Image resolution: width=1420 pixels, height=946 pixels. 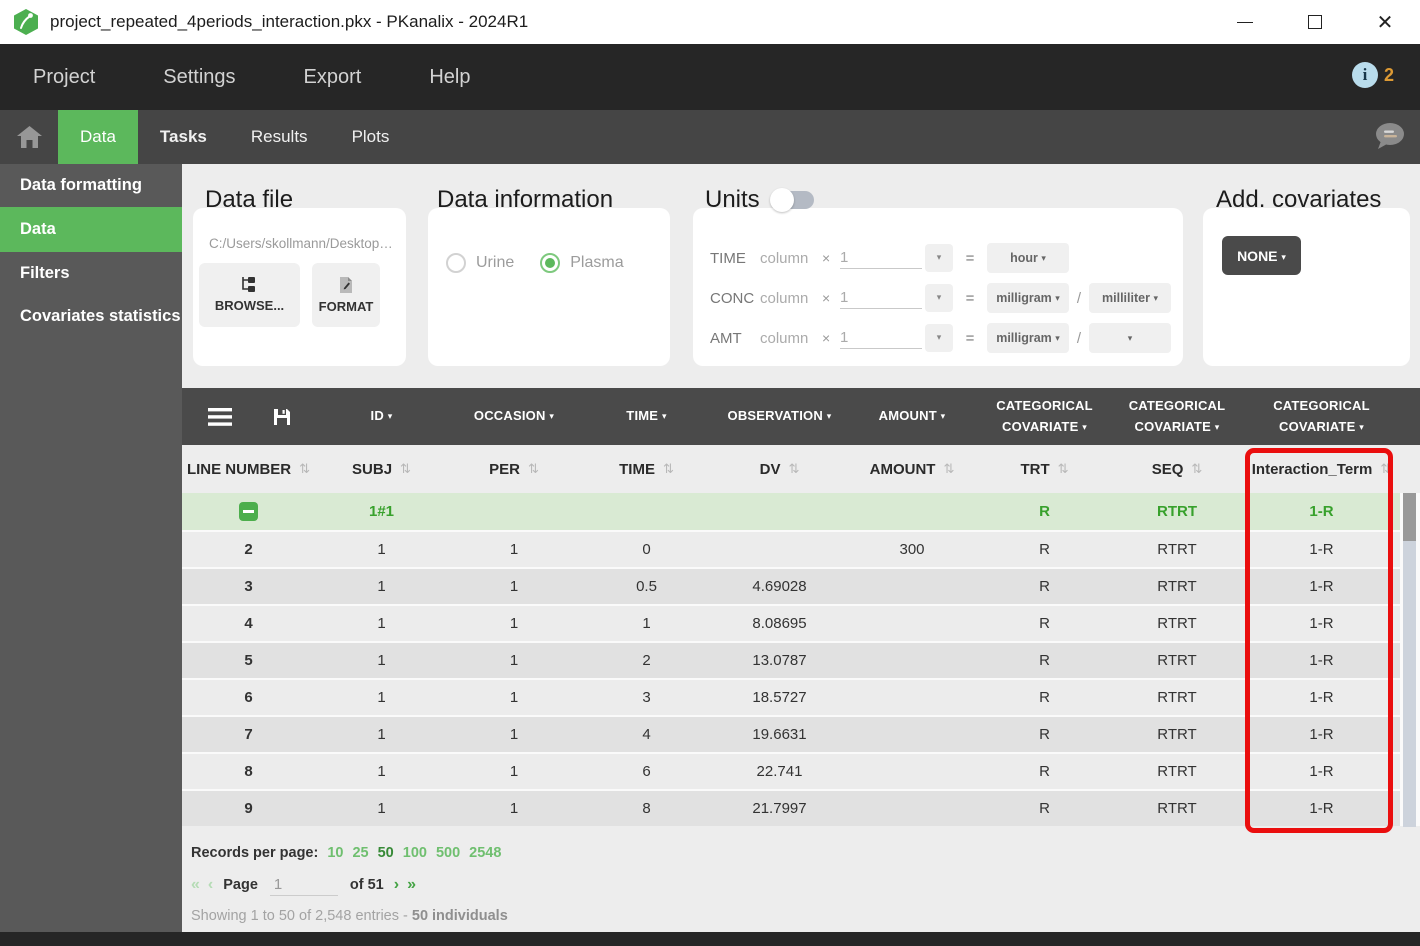 What do you see at coordinates (525, 199) in the screenshot?
I see `data-information-title: Data information` at bounding box center [525, 199].